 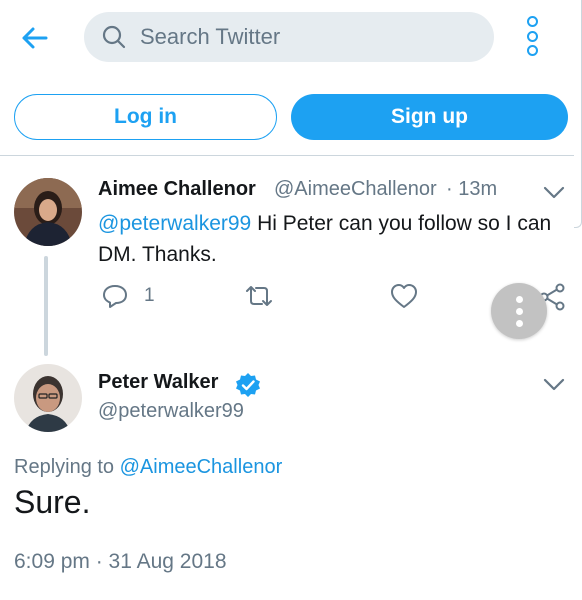 I want to click on floating-more-button, so click(x=519, y=311).